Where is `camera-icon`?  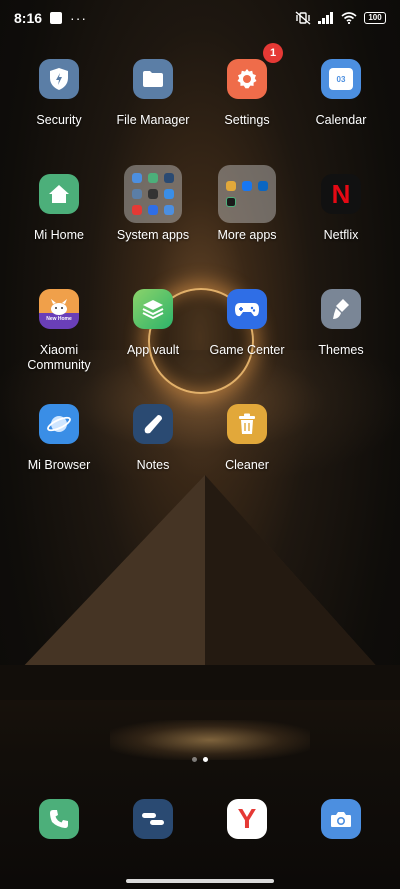
camera-icon is located at coordinates (341, 819).